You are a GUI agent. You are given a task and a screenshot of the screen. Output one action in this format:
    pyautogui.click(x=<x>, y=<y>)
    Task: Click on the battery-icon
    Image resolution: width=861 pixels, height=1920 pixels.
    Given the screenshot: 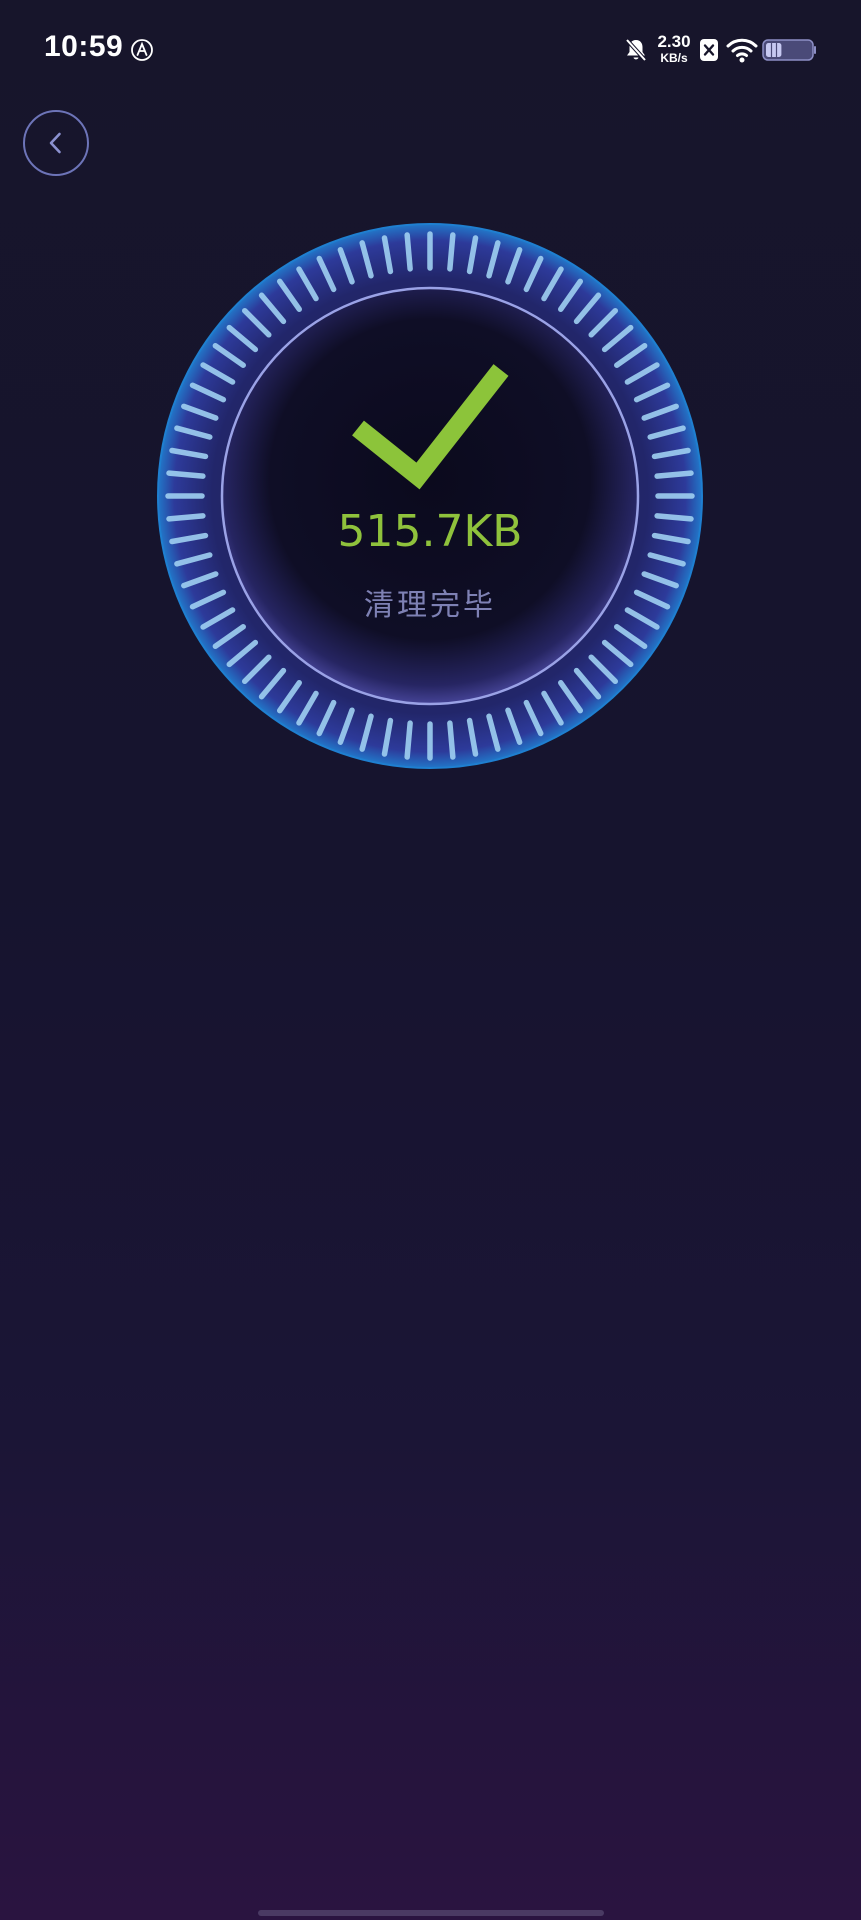 What is the action you would take?
    pyautogui.click(x=789, y=50)
    